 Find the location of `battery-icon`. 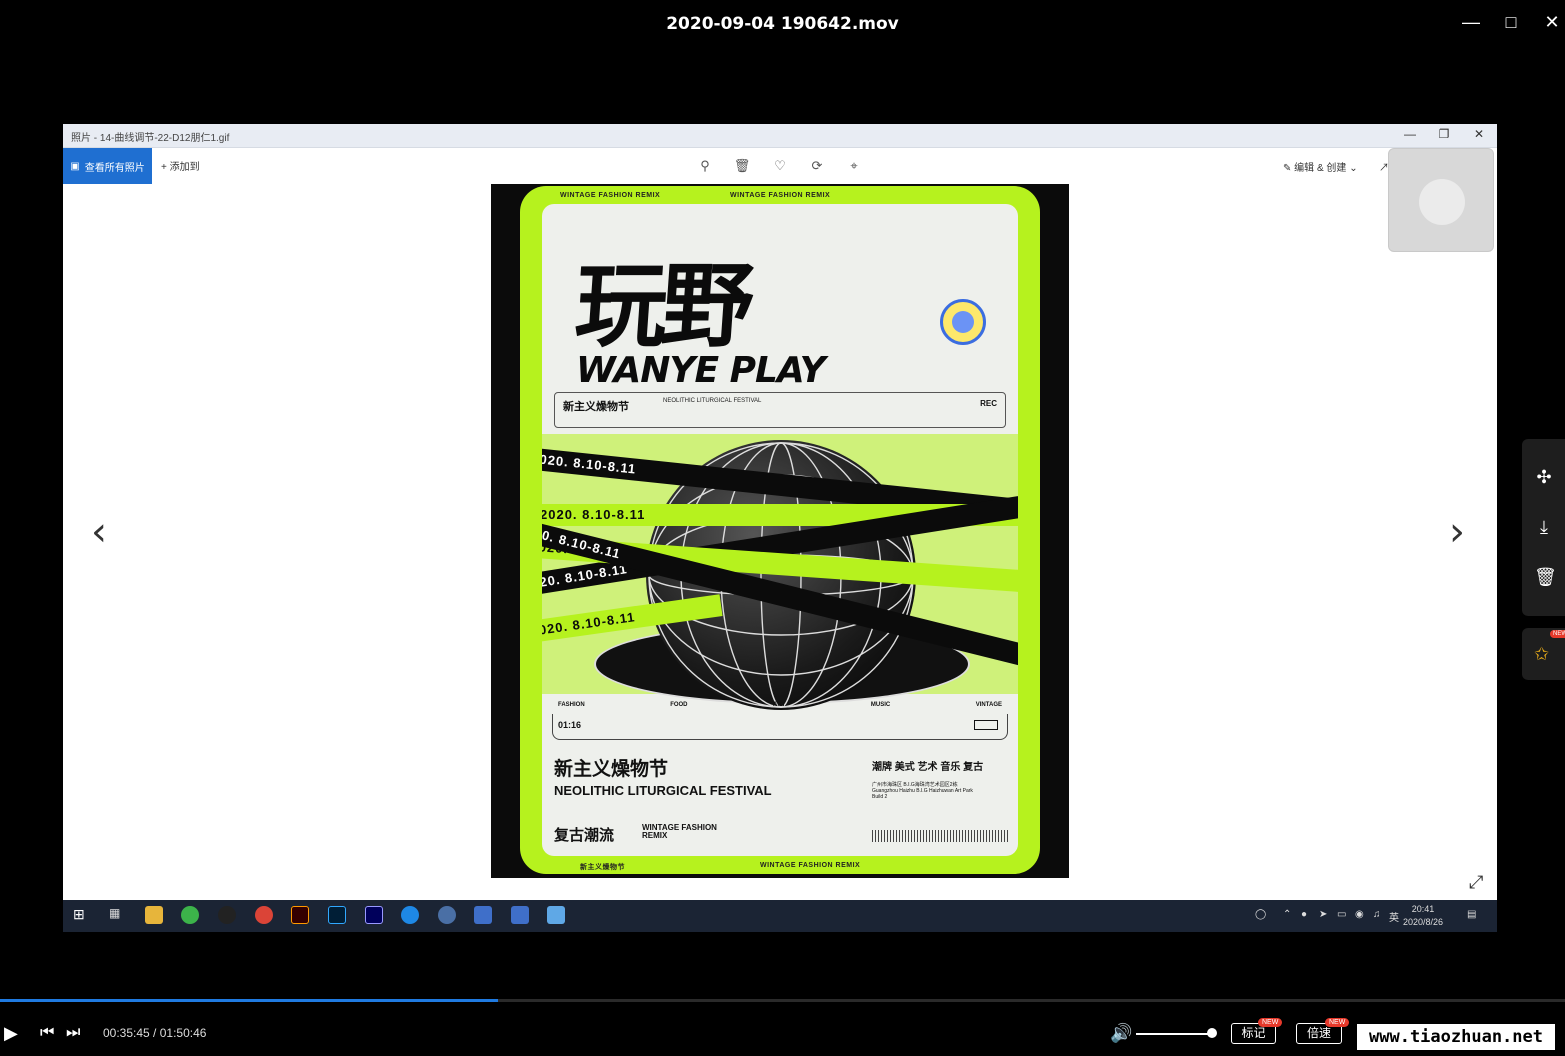

battery-icon is located at coordinates (986, 725).